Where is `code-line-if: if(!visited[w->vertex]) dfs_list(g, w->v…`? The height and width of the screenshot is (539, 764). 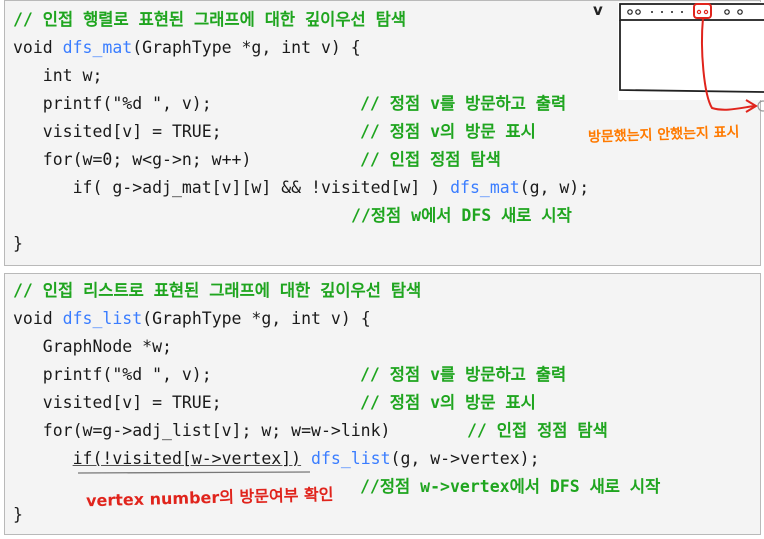
code-line-if: if(!visited[w->vertex]) dfs_list(g, w->v… is located at coordinates (276, 460).